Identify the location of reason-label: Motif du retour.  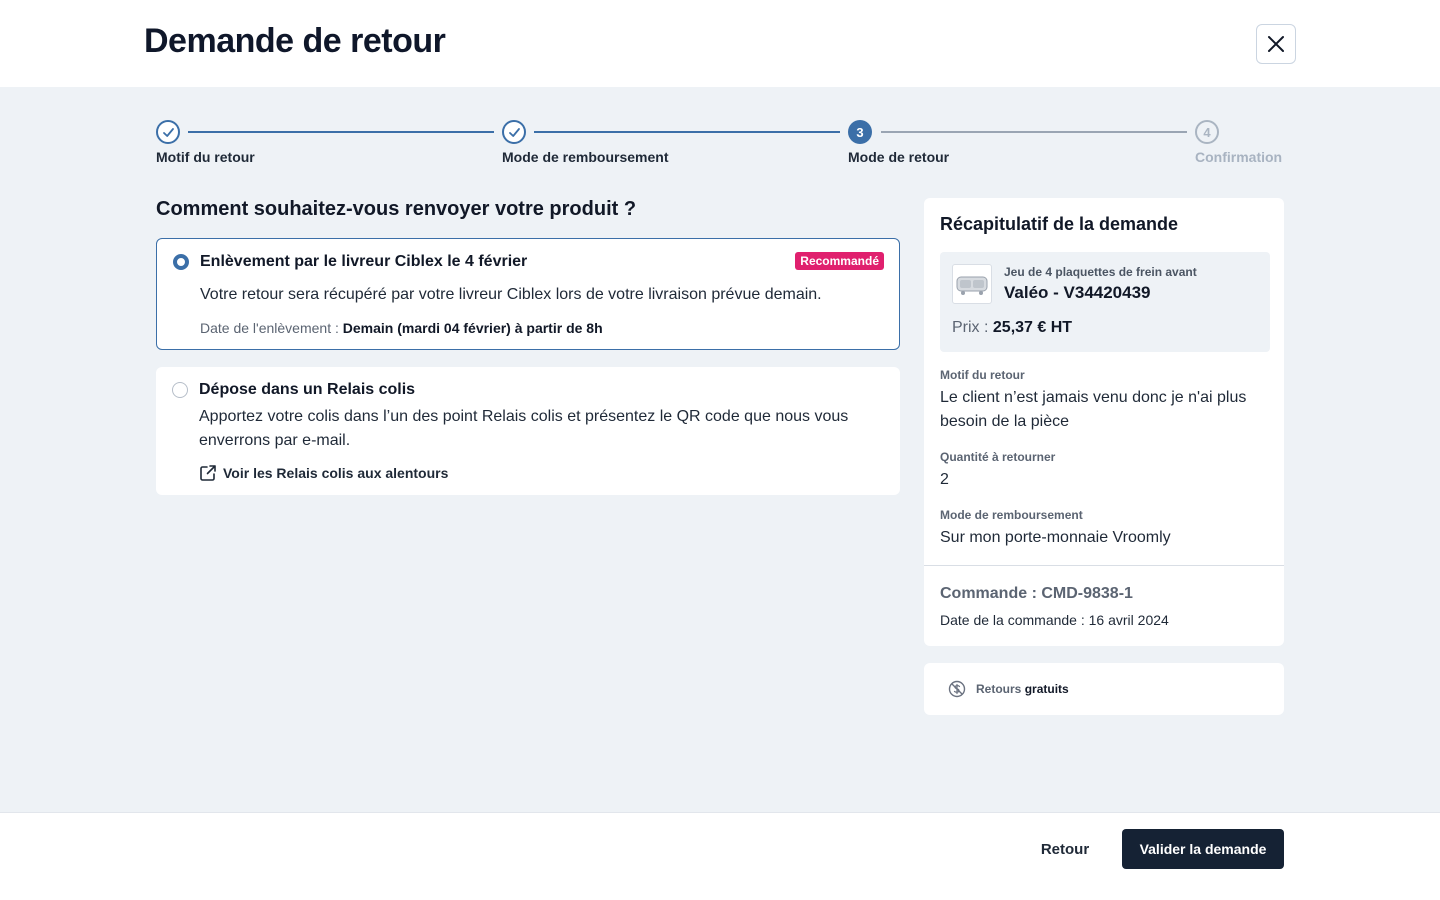
(982, 375).